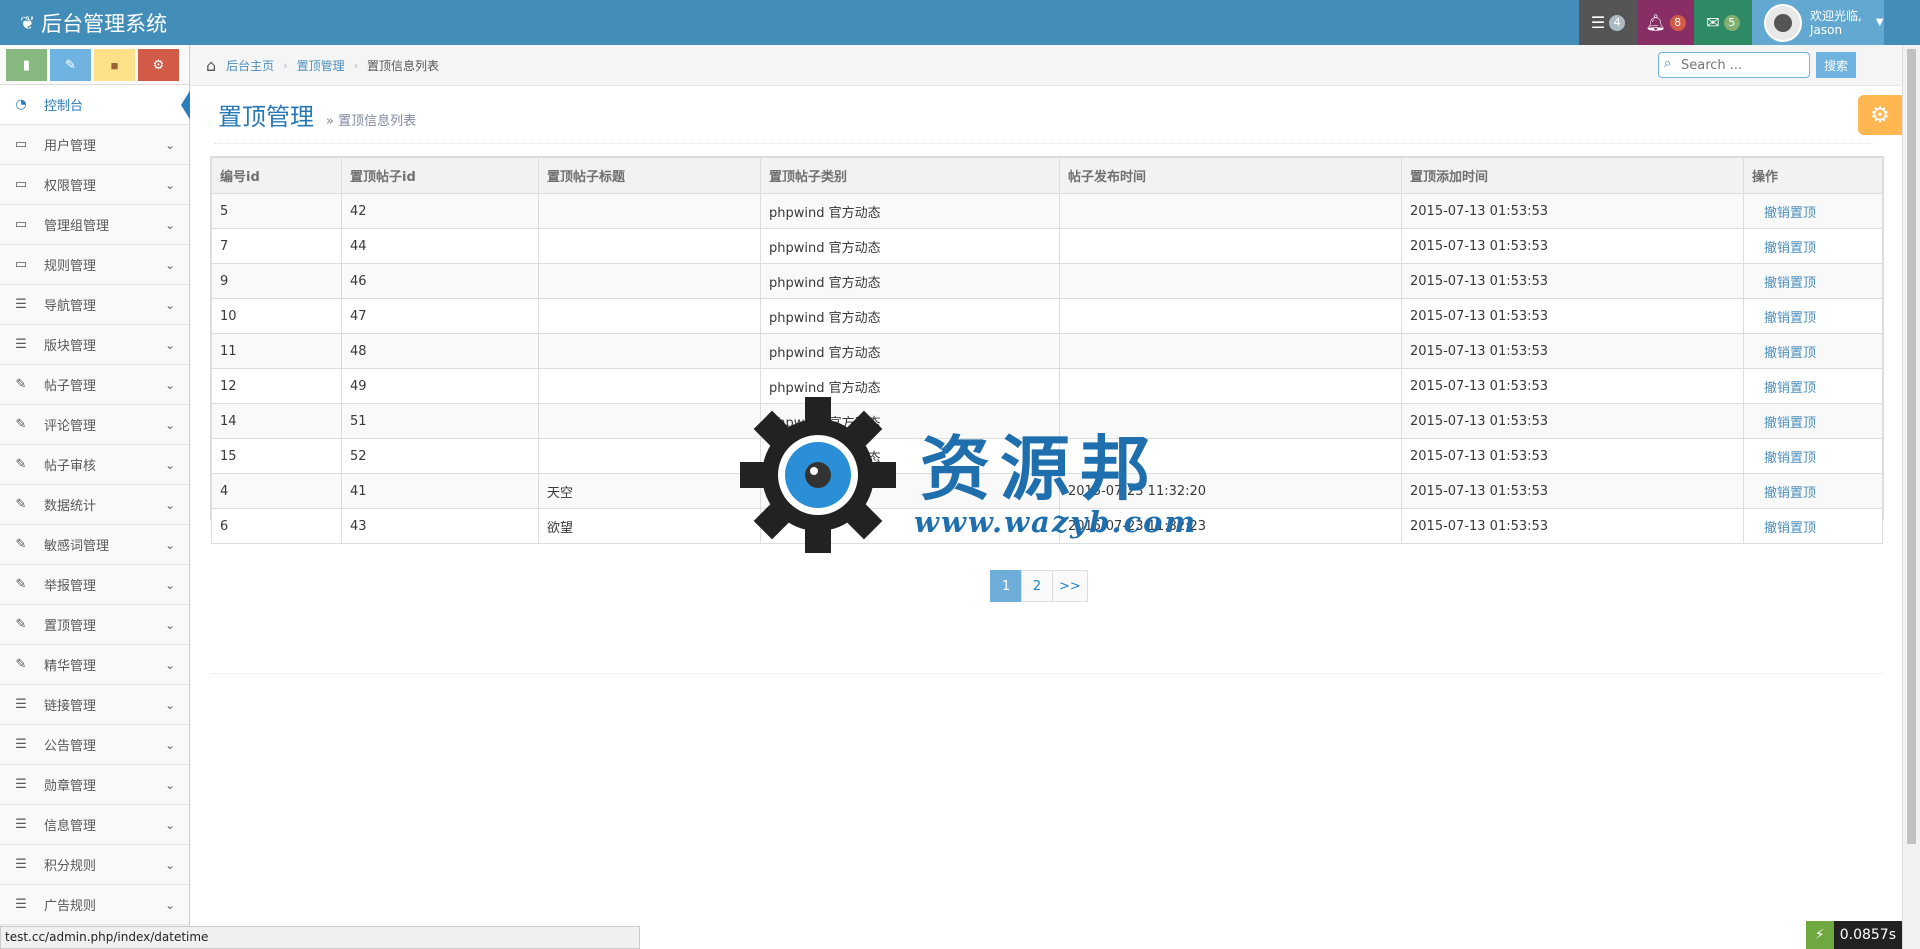 The height and width of the screenshot is (949, 1920). I want to click on sidebar-item: ◔ 控制台, so click(95, 105).